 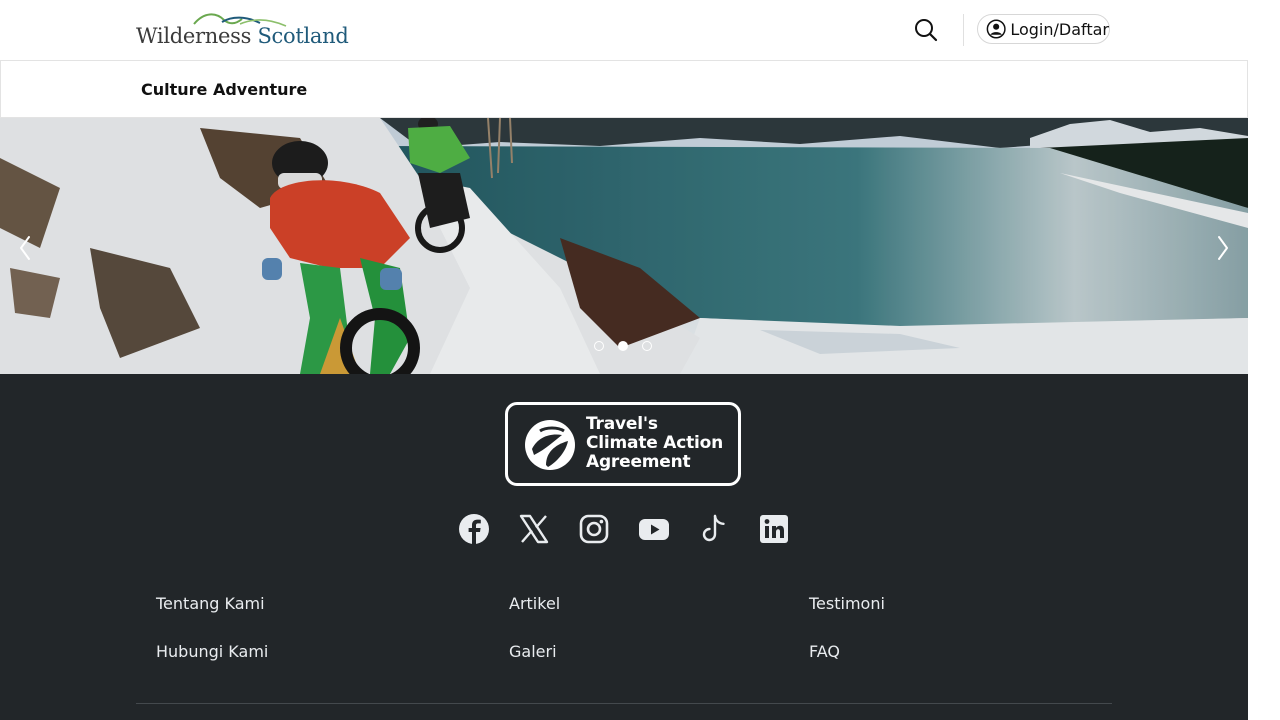 I want to click on logo-wordmark: Wilderness Scotland, so click(x=242, y=36).